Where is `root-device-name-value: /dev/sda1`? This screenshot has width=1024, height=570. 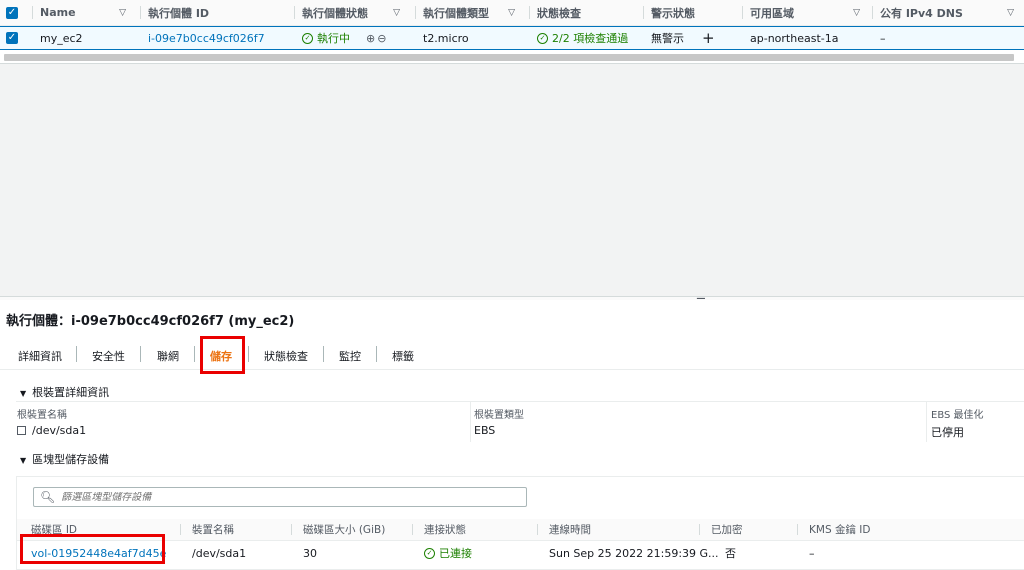 root-device-name-value: /dev/sda1 is located at coordinates (51, 430).